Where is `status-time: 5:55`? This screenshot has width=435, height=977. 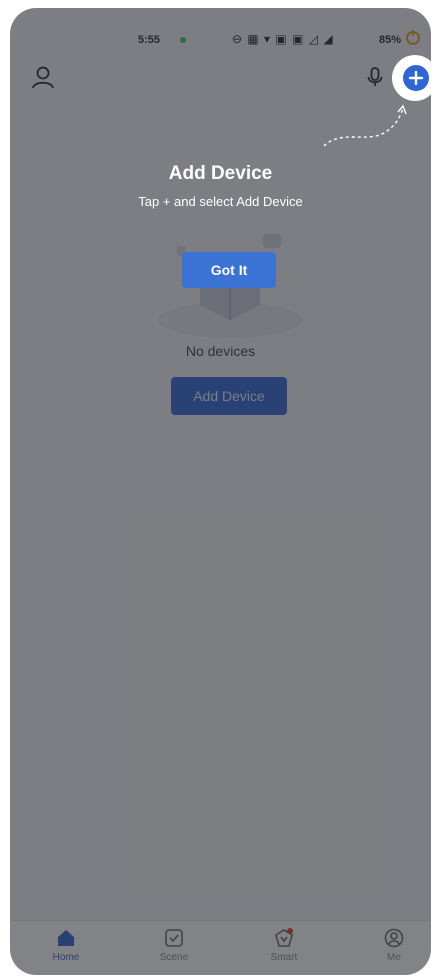 status-time: 5:55 is located at coordinates (149, 40).